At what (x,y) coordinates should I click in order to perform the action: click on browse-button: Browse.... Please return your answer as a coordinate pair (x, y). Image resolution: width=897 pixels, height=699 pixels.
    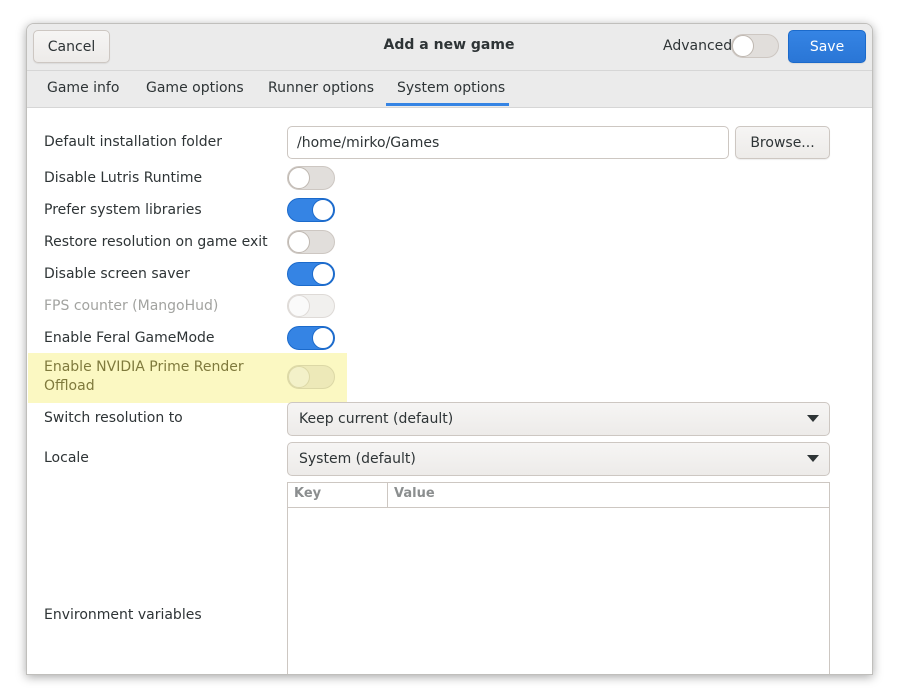
    Looking at the image, I should click on (782, 142).